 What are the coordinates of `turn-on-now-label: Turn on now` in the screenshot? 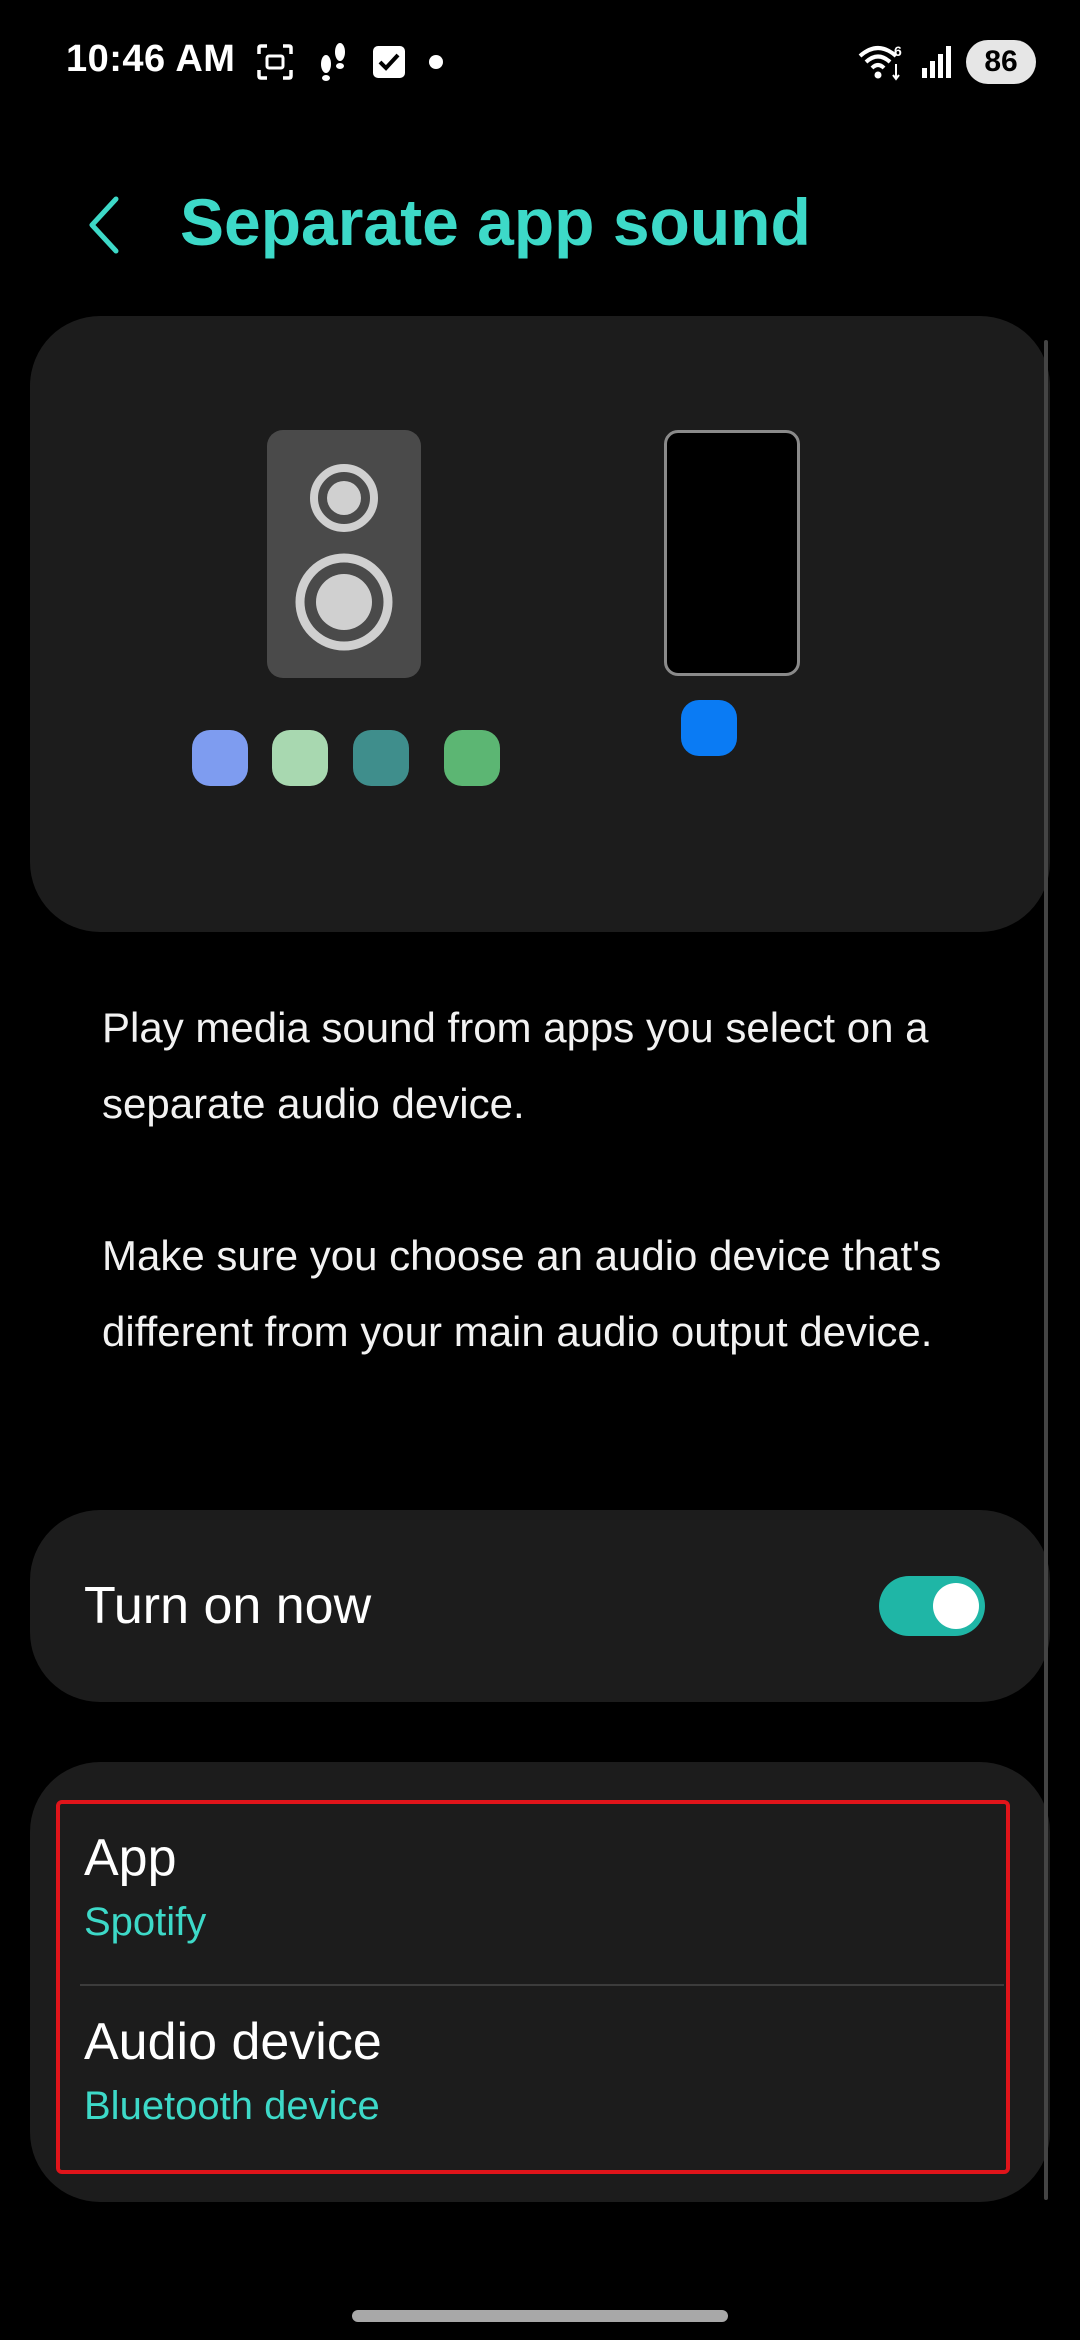 It's located at (228, 1606).